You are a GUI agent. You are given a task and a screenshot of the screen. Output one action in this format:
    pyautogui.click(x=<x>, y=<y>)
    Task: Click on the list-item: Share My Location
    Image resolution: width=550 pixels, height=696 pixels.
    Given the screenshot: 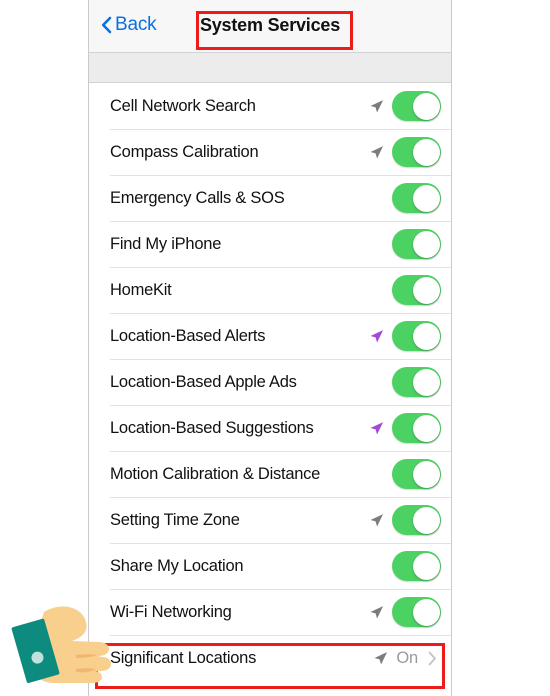 What is the action you would take?
    pyautogui.click(x=270, y=566)
    